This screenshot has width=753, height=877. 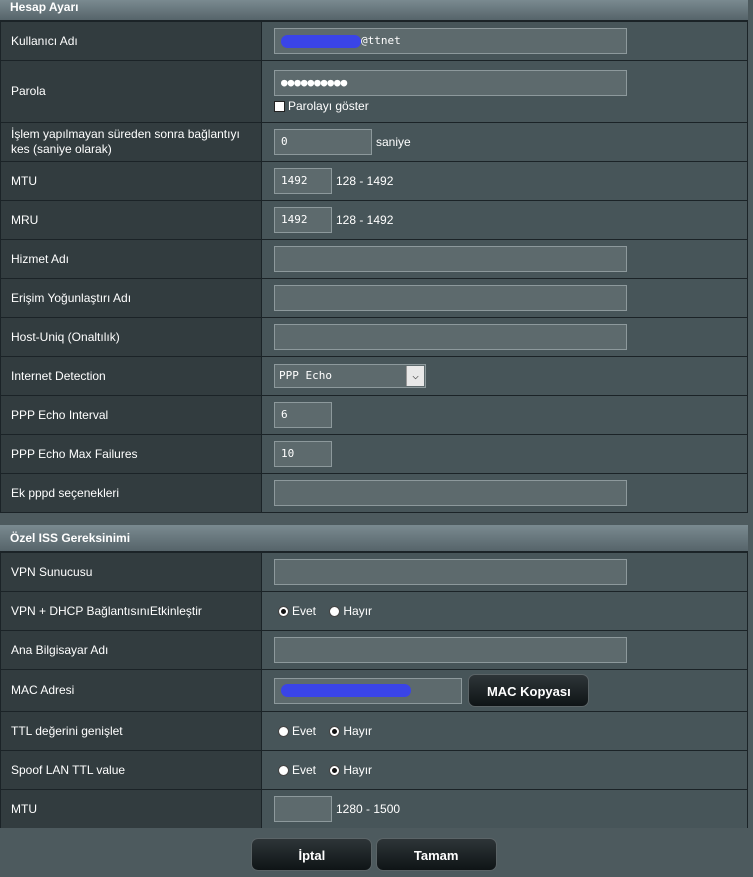 I want to click on vpn-server-input, so click(x=450, y=572).